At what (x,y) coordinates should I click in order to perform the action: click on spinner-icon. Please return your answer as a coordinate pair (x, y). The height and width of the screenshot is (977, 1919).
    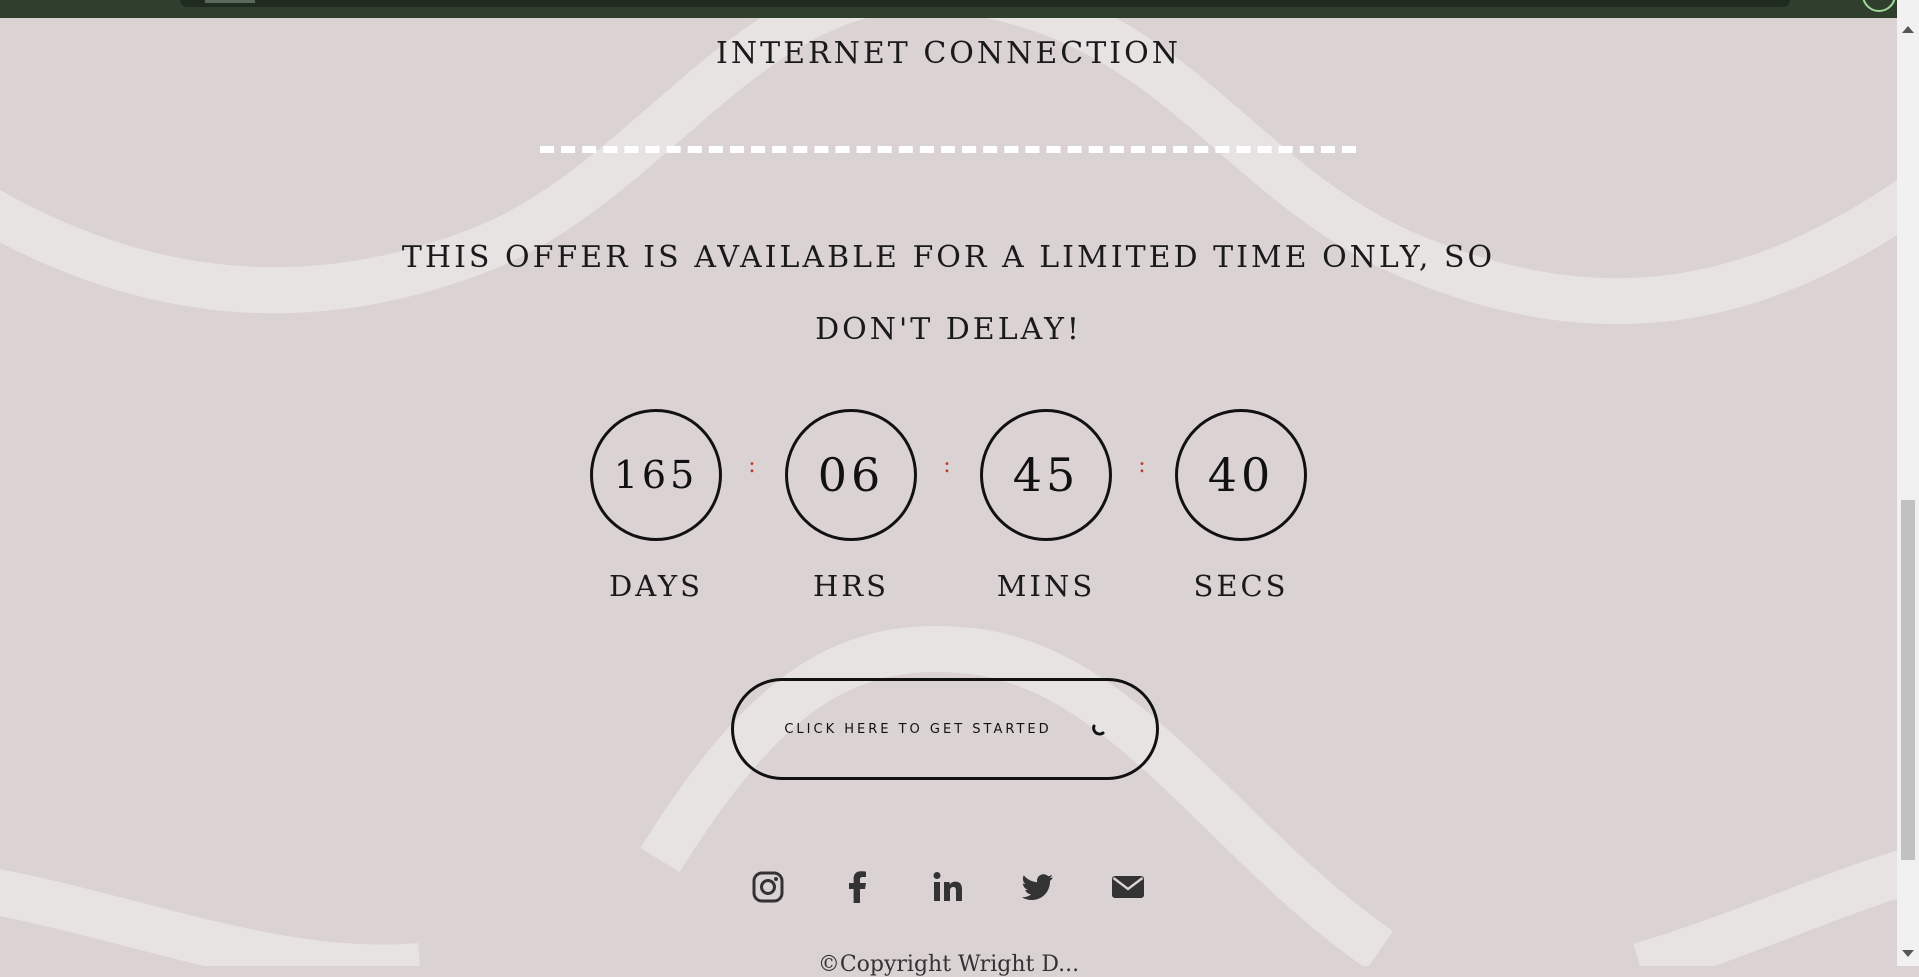
    Looking at the image, I should click on (1098, 730).